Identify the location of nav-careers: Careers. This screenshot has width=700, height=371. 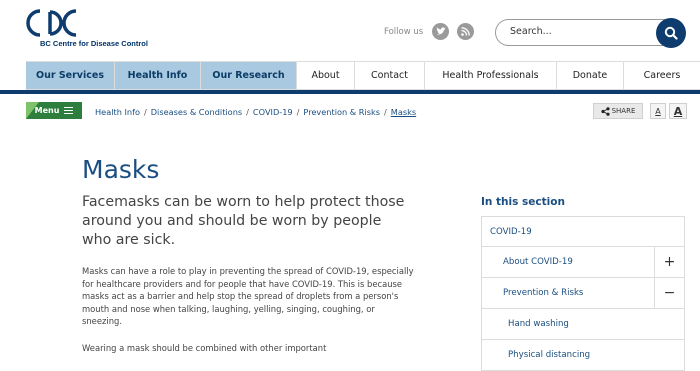
(662, 75).